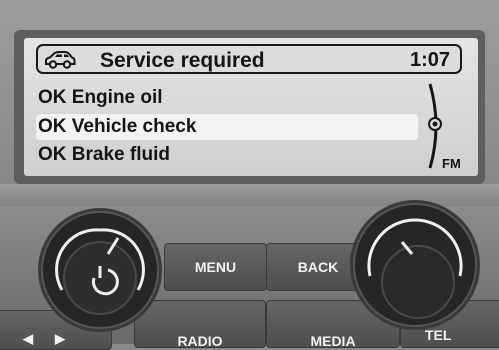  What do you see at coordinates (429, 60) in the screenshot?
I see `clock-time: 1:07` at bounding box center [429, 60].